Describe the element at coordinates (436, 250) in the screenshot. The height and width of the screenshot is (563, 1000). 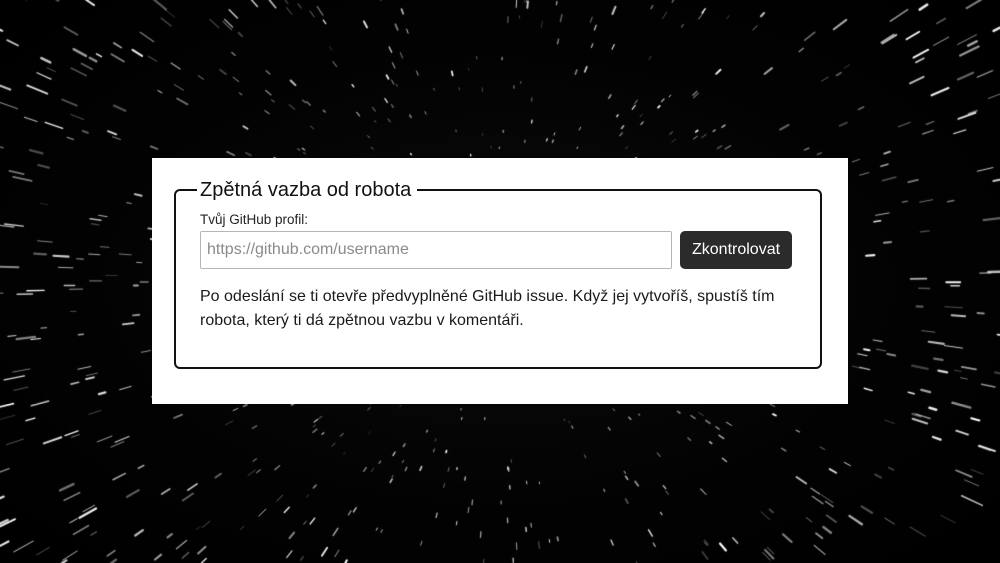
I see `github-profile-input` at that location.